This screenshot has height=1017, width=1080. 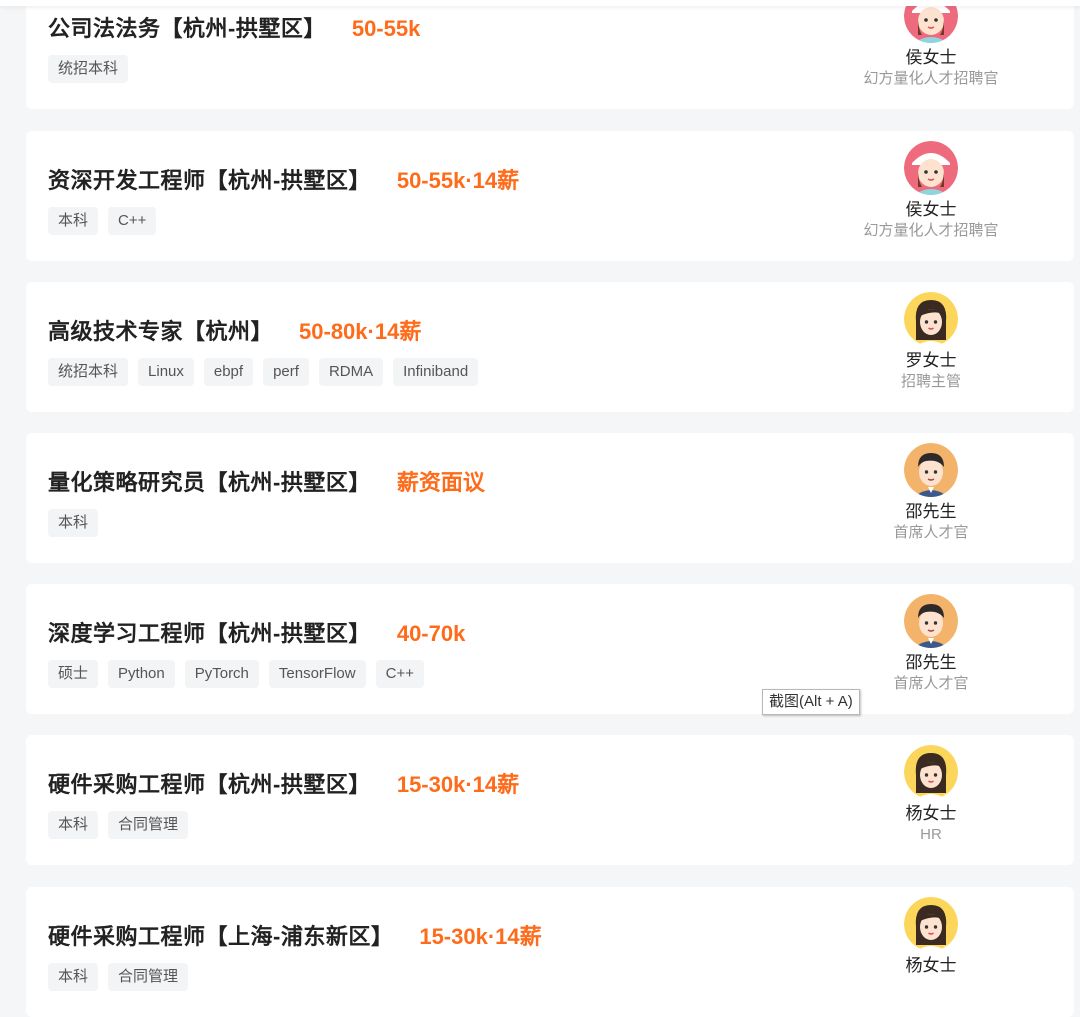 I want to click on job-title: 高级技术专家【杭州】, so click(x=160, y=330).